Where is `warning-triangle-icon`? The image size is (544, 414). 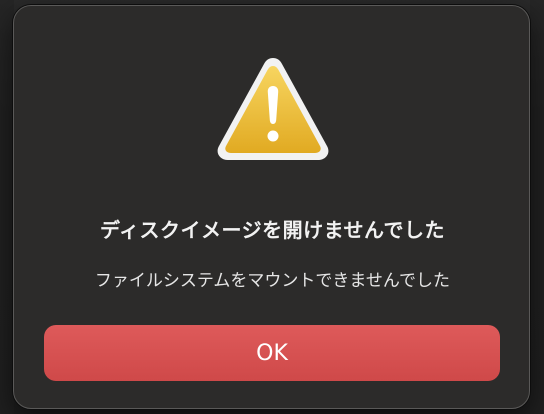
warning-triangle-icon is located at coordinates (273, 108).